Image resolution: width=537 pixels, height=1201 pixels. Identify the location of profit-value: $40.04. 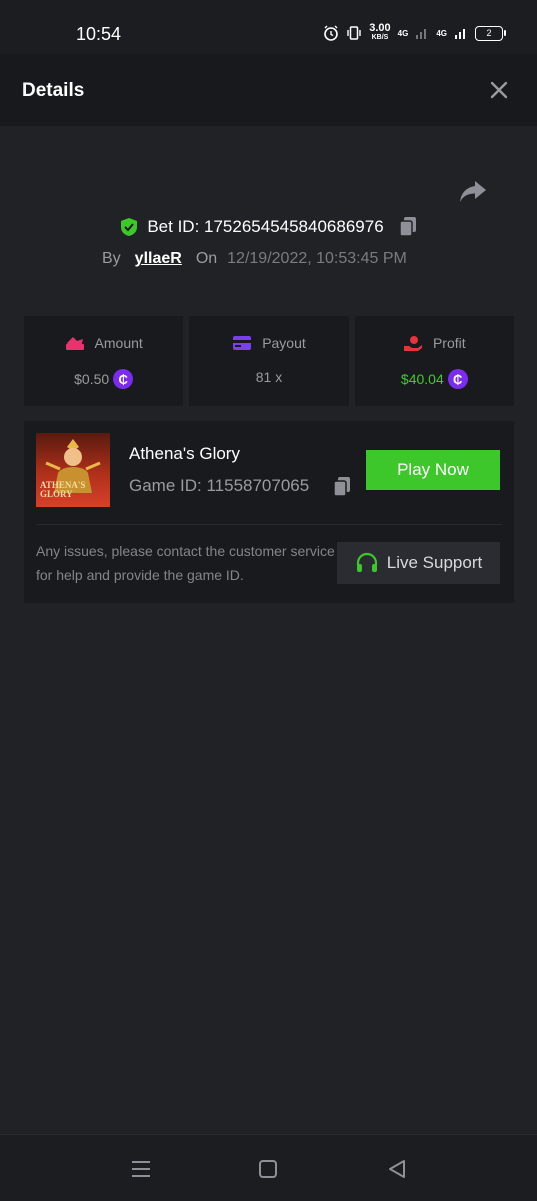
(422, 379).